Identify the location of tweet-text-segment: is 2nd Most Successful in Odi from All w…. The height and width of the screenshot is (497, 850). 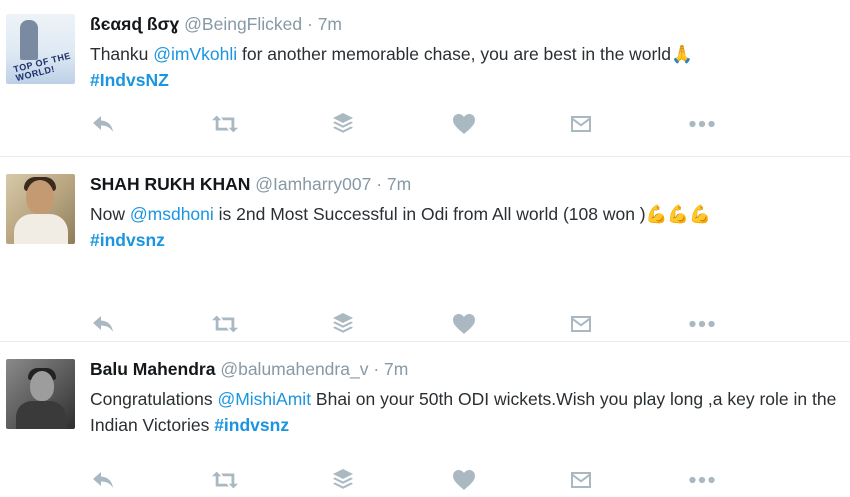
(429, 214).